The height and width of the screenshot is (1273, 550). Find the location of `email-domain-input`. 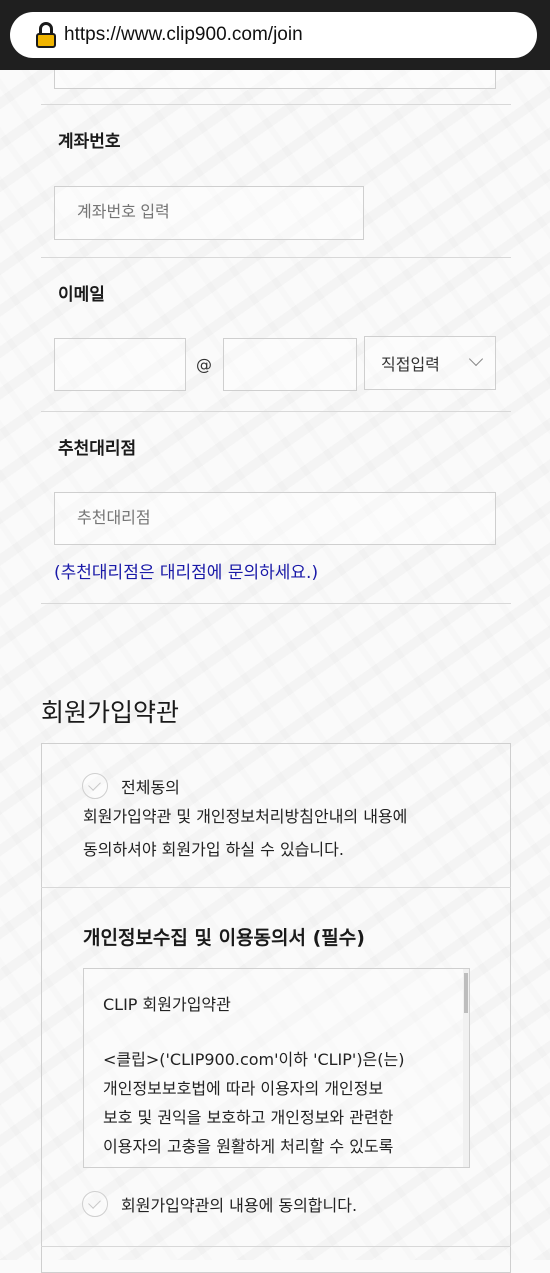

email-domain-input is located at coordinates (290, 364).